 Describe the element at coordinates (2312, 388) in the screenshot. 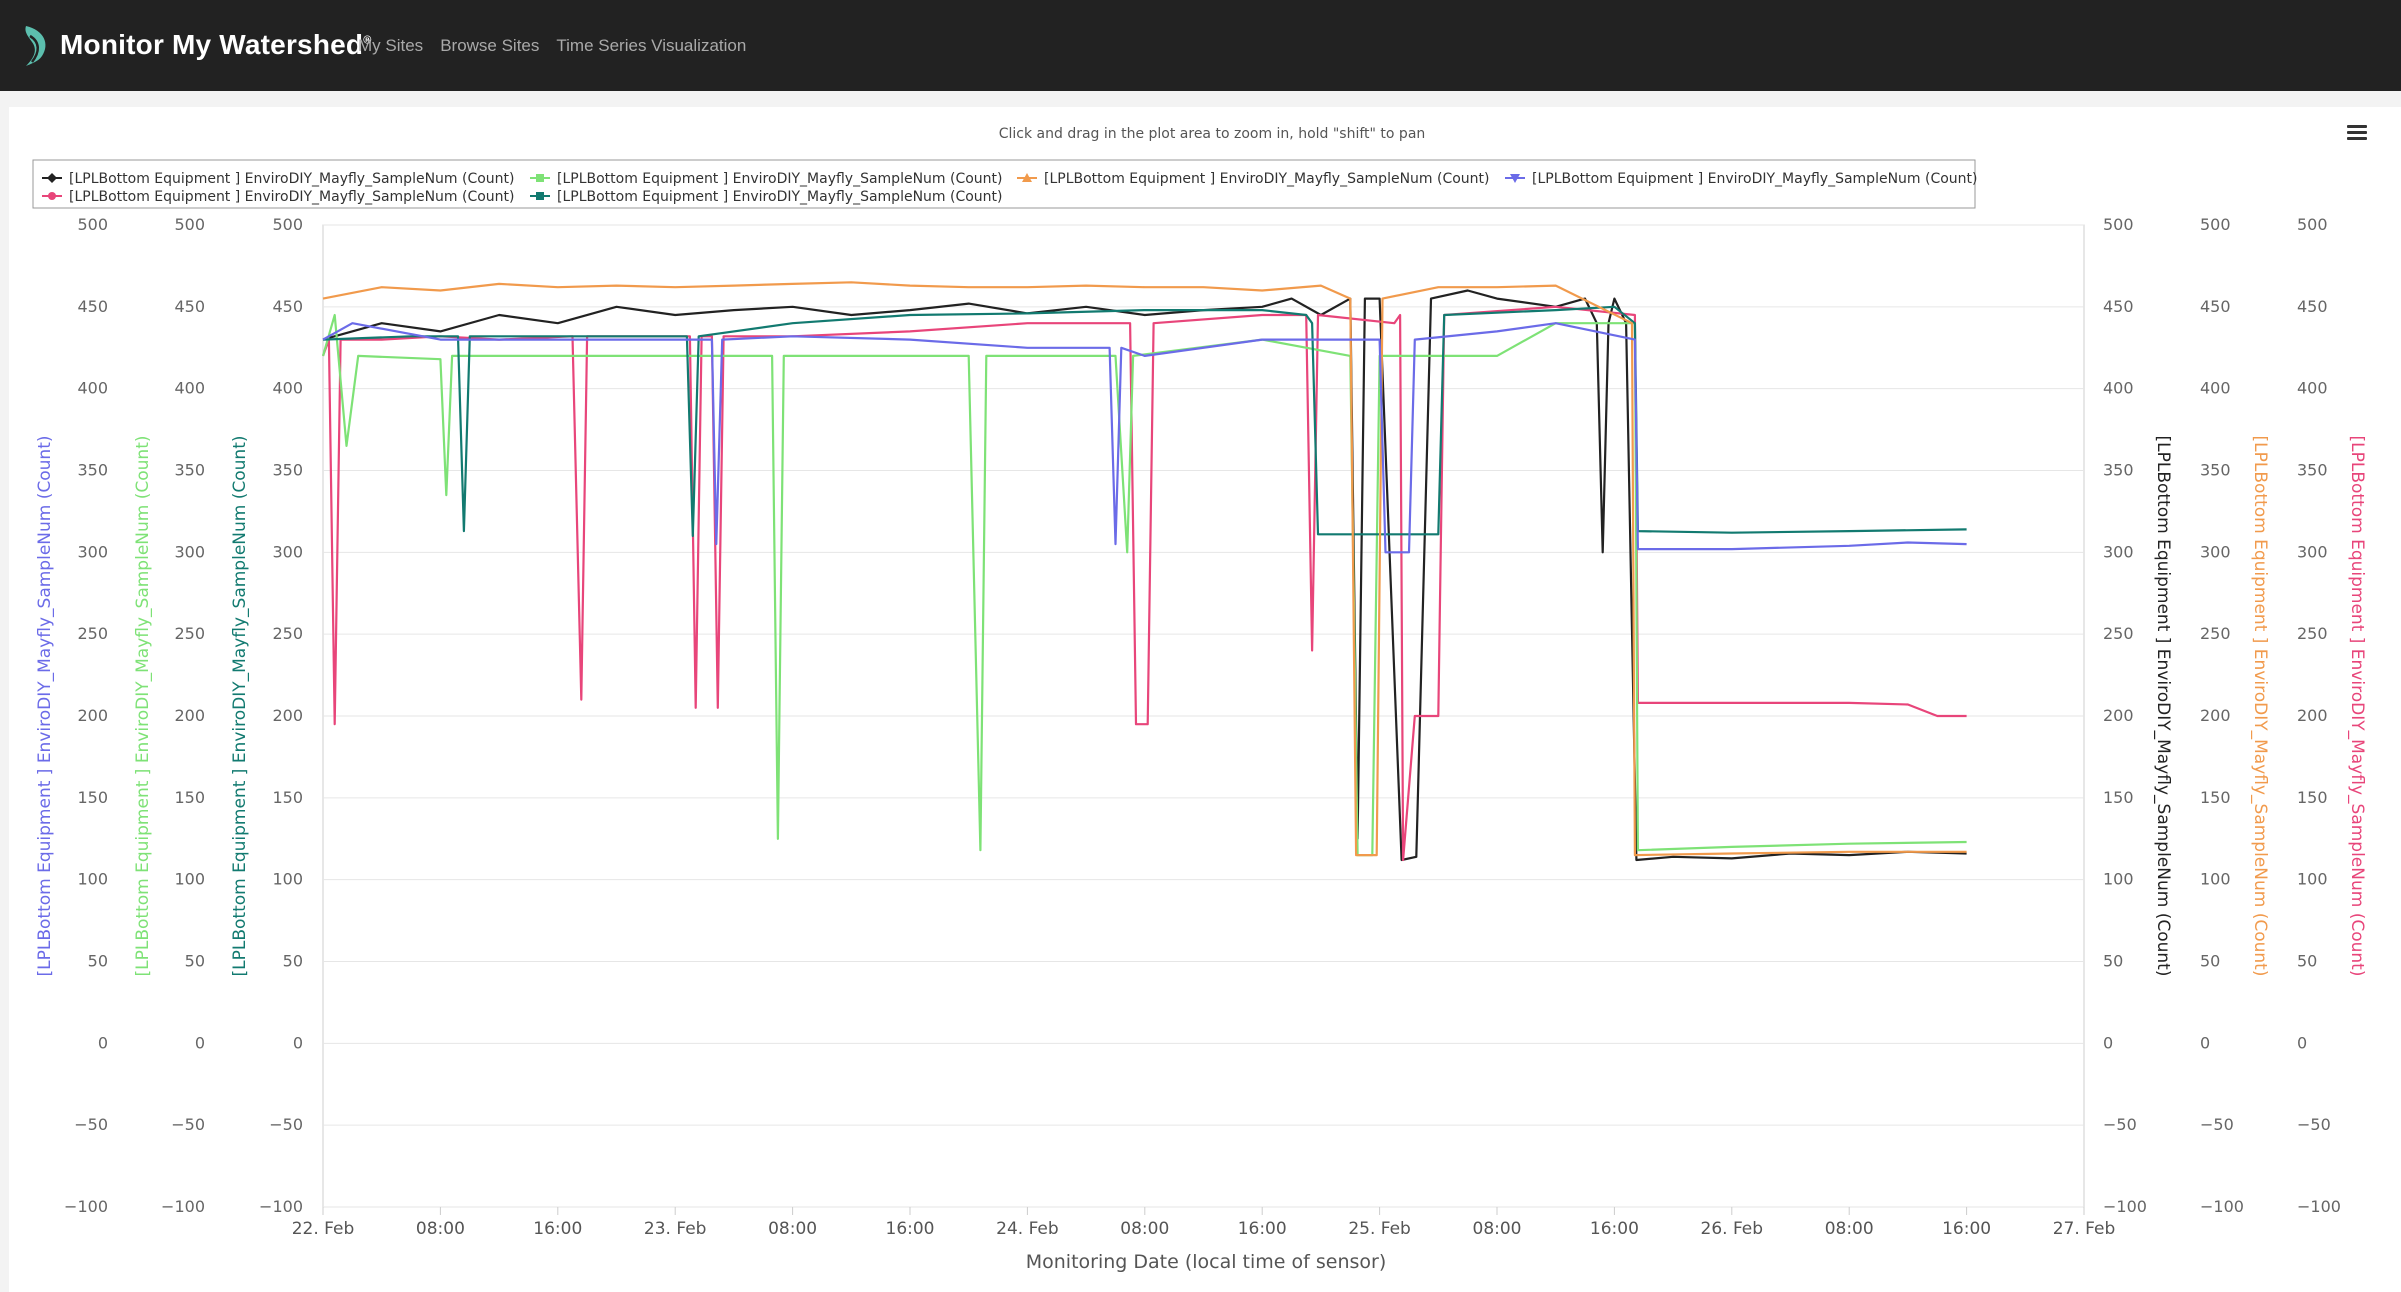

I see `y-tick-label-right-3: 400` at that location.